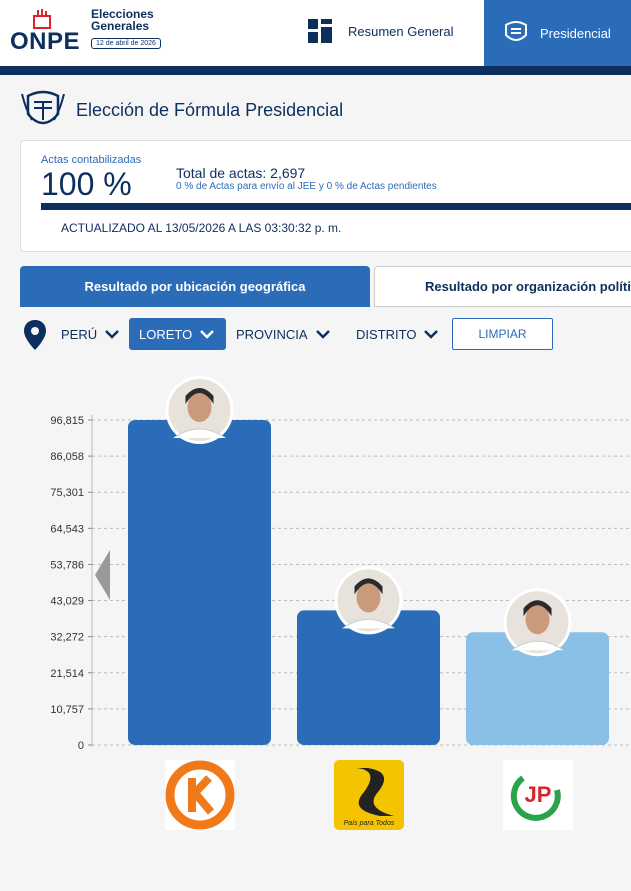  What do you see at coordinates (195, 286) in the screenshot?
I see `tab-geographic: Resultado por ubicación geográfica` at bounding box center [195, 286].